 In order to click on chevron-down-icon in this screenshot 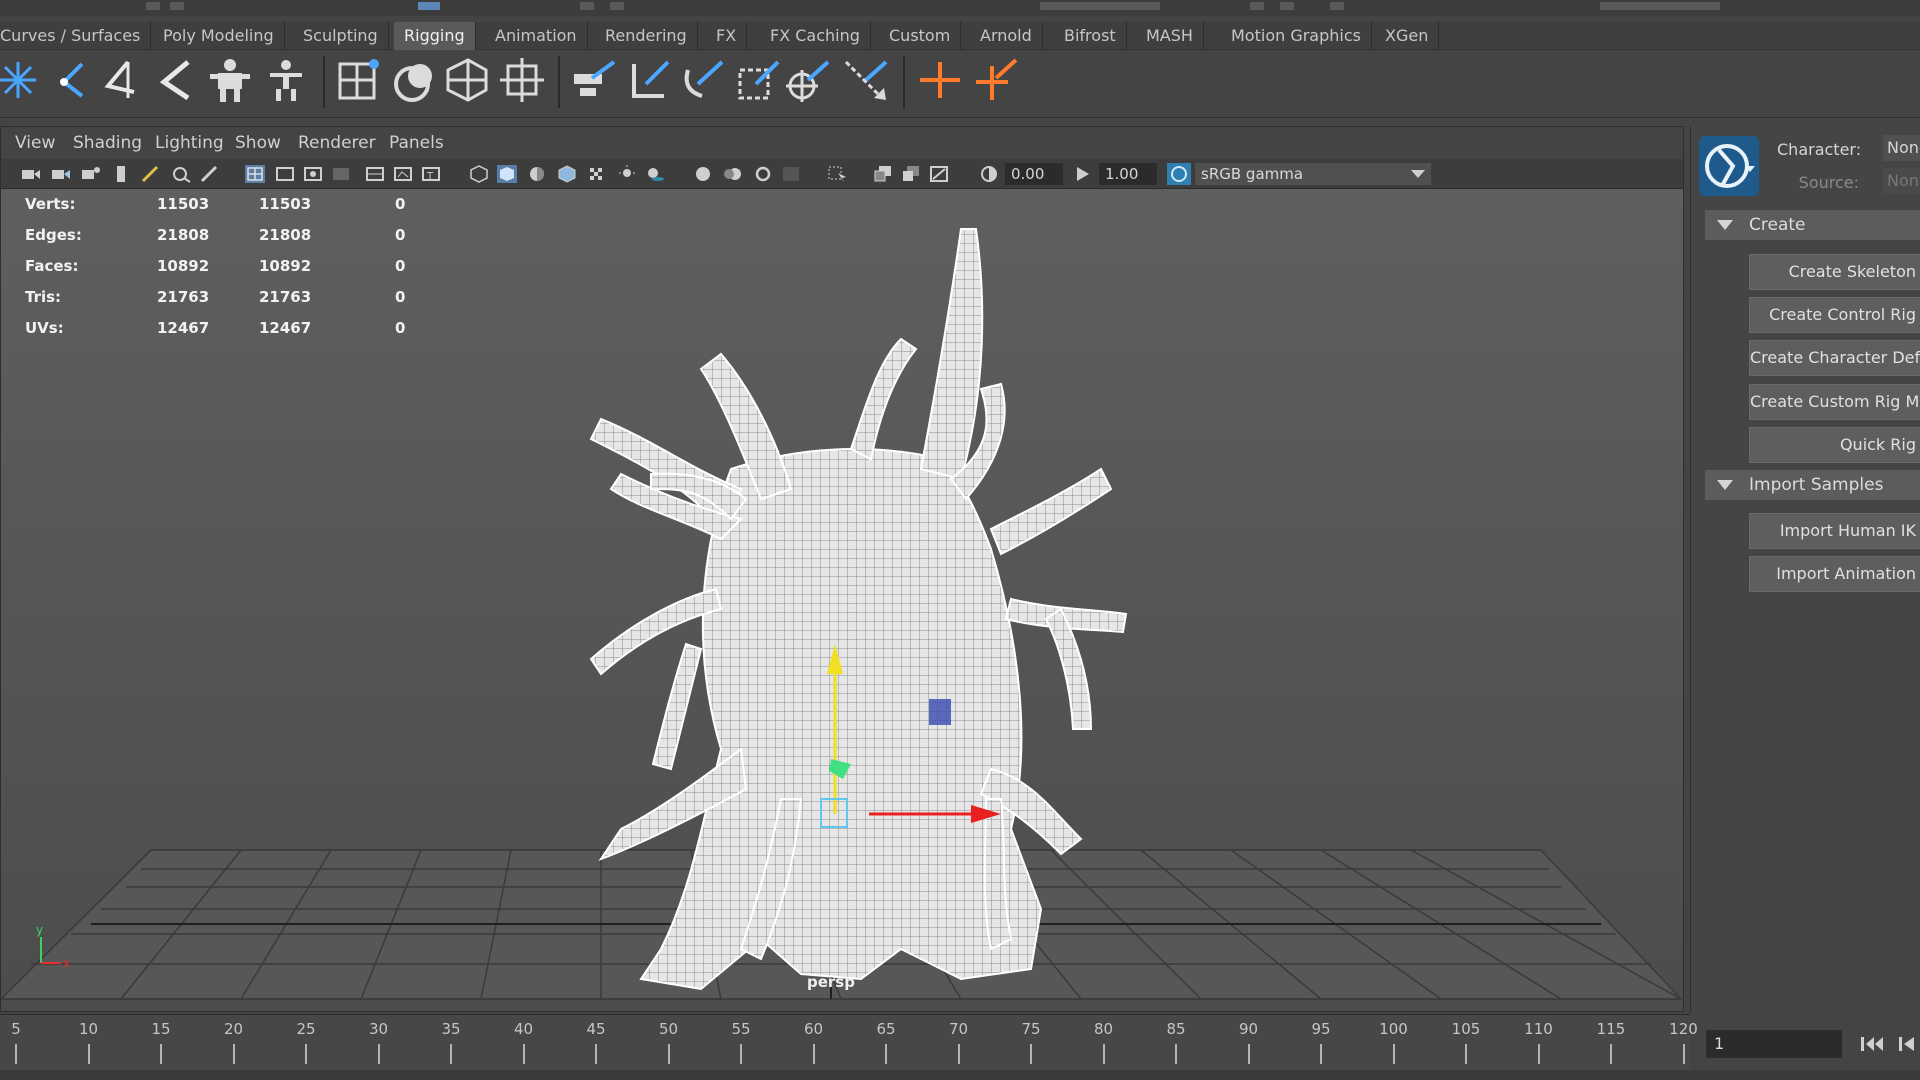, I will do `click(1418, 174)`.